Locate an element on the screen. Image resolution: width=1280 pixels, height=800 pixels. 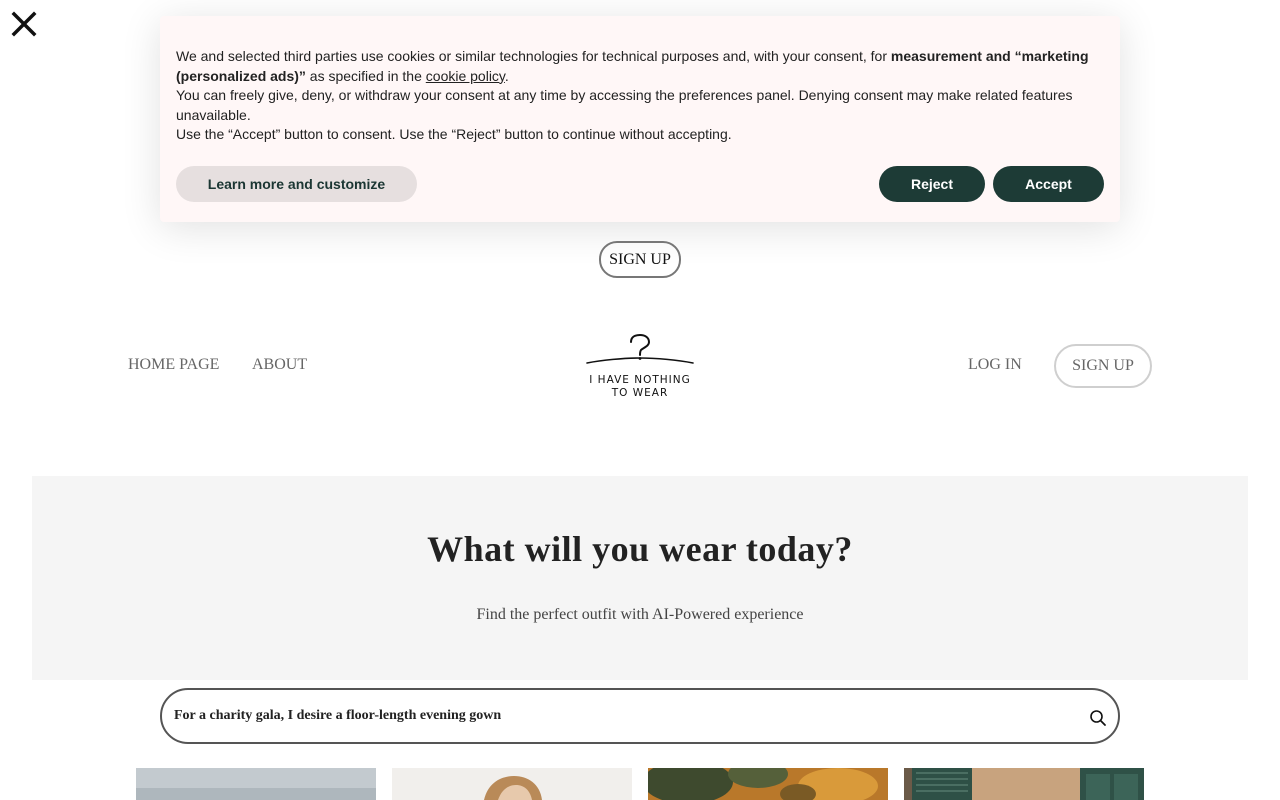
accept-button: Accept is located at coordinates (1048, 184).